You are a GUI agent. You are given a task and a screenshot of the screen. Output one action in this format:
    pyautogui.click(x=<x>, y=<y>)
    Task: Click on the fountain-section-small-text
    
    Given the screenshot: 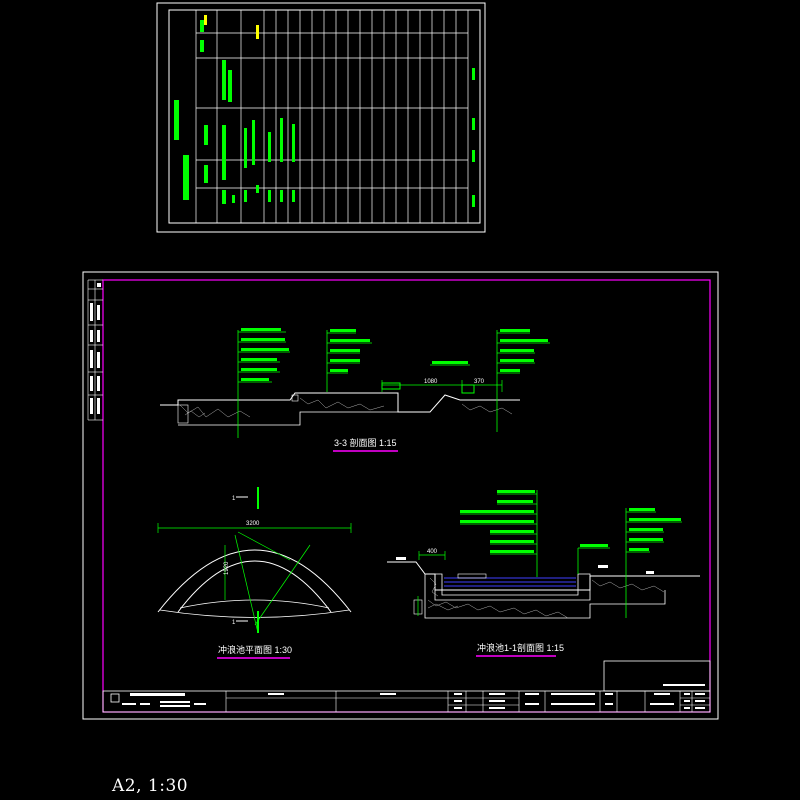 What is the action you would take?
    pyautogui.click(x=525, y=565)
    